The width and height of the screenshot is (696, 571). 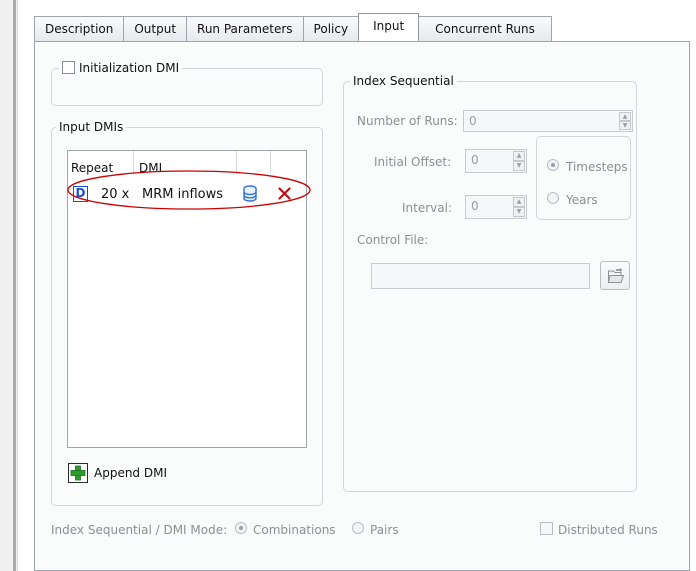 I want to click on combinations-label: Combinations, so click(x=294, y=530).